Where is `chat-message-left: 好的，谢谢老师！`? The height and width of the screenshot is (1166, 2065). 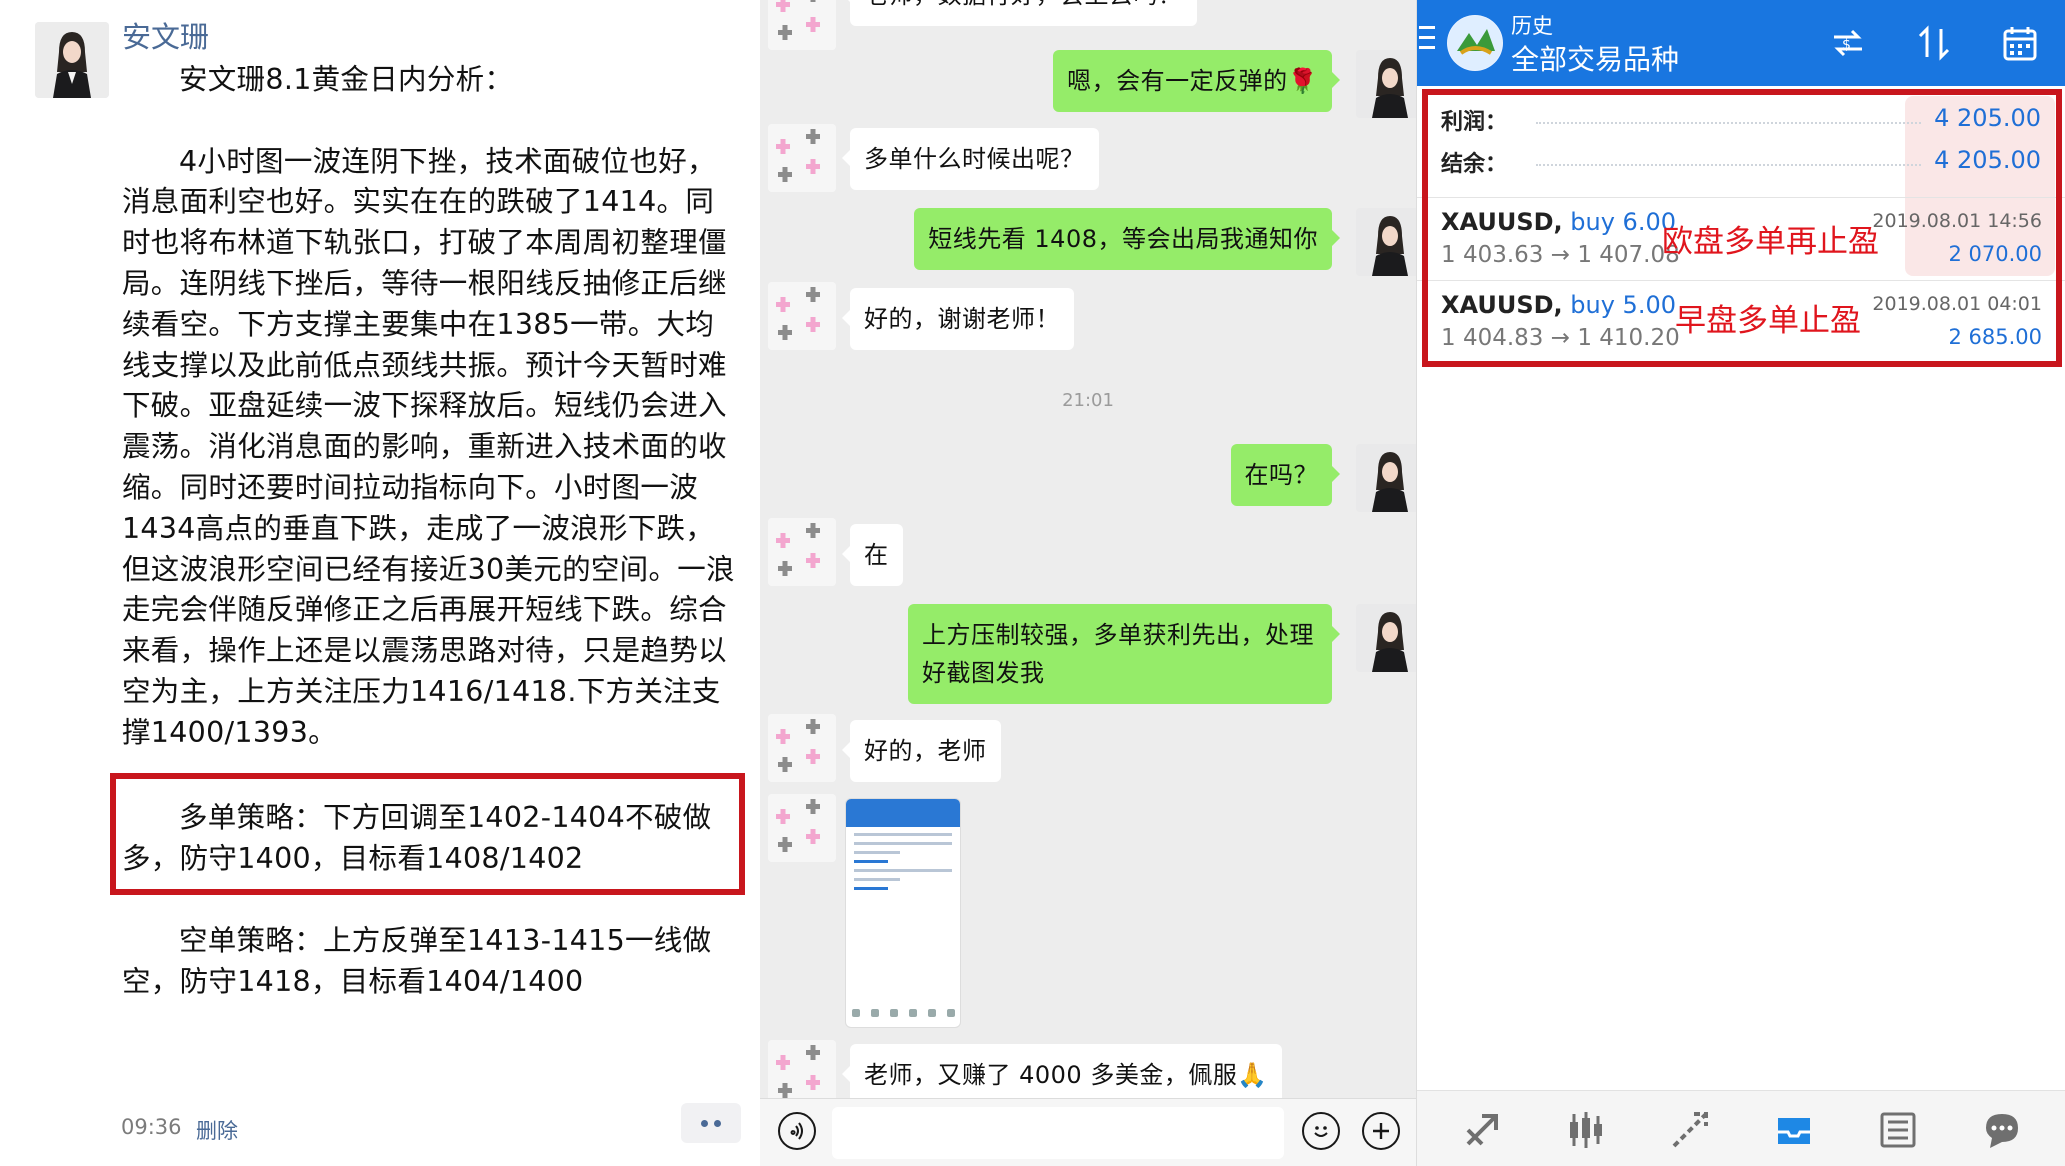
chat-message-left: 好的，谢谢老师！ is located at coordinates (958, 319).